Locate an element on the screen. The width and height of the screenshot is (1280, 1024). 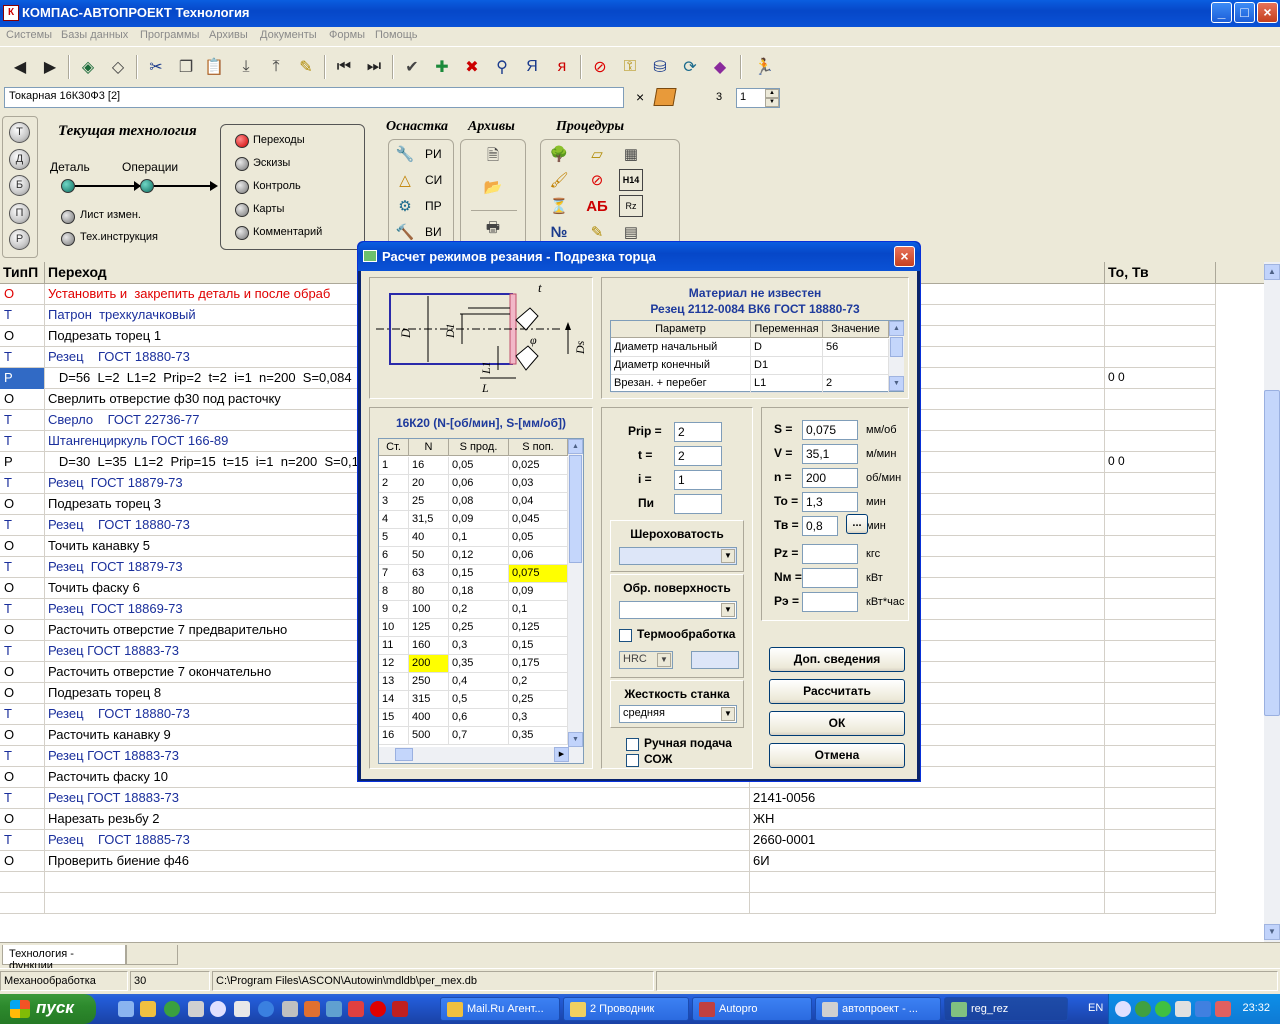
speed-cell: 315 is located at coordinates (429, 700).